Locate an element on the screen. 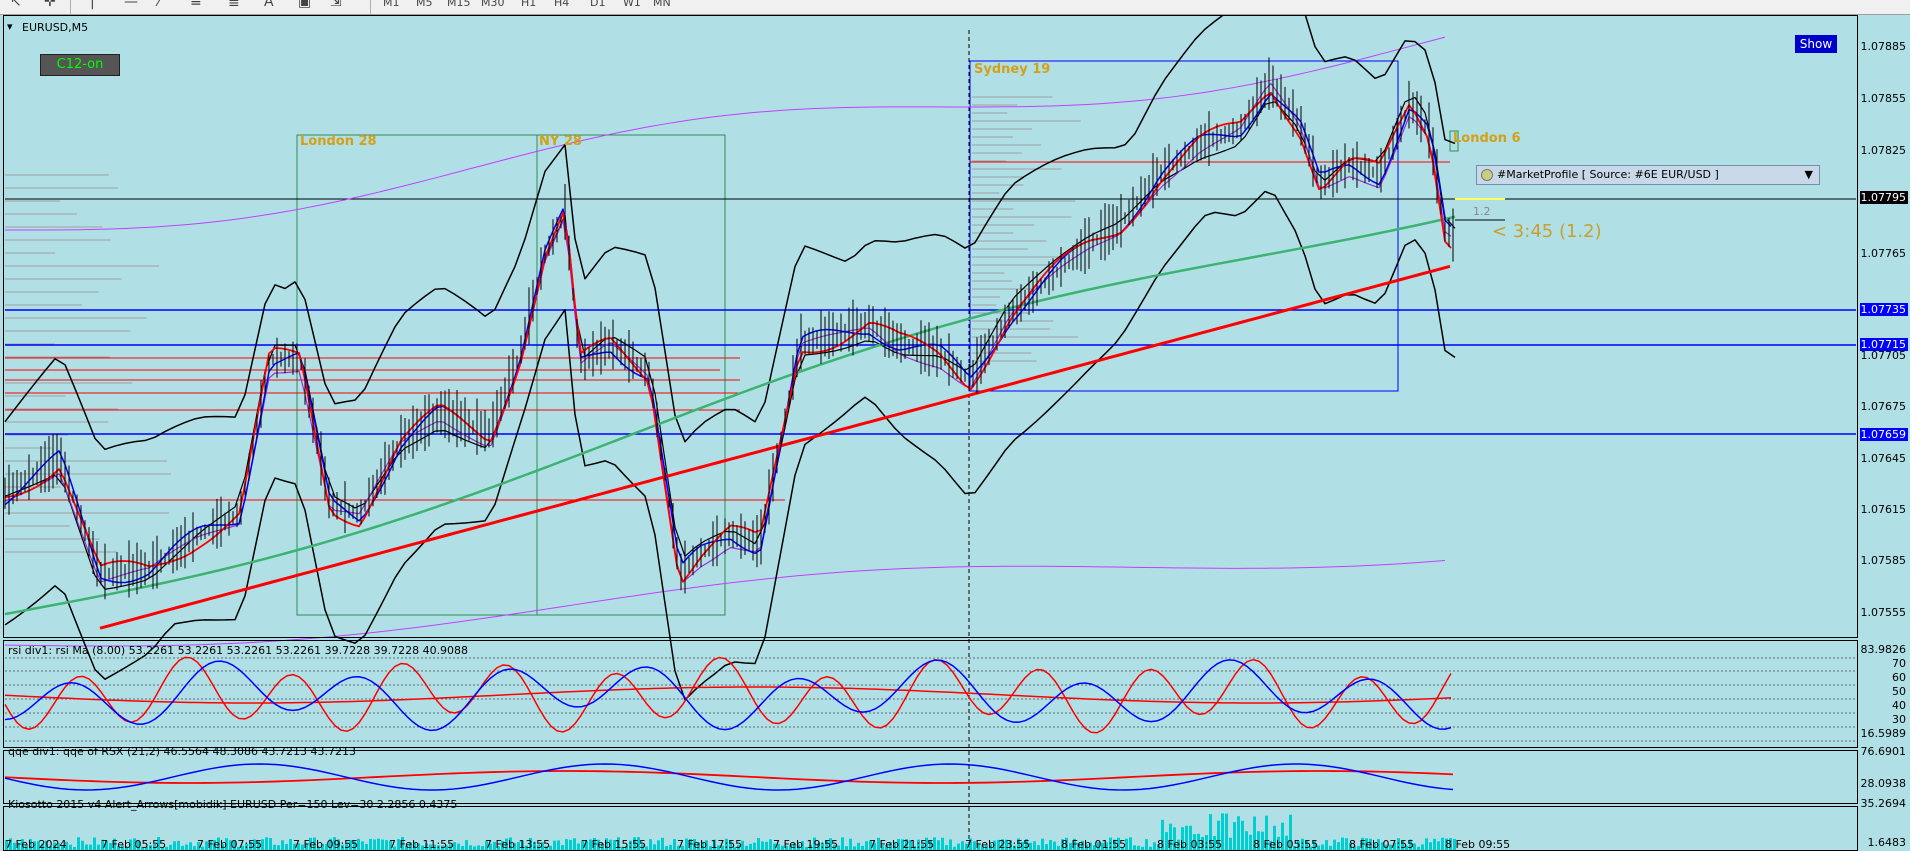  horizontal-line-icon: — is located at coordinates (131, 5).